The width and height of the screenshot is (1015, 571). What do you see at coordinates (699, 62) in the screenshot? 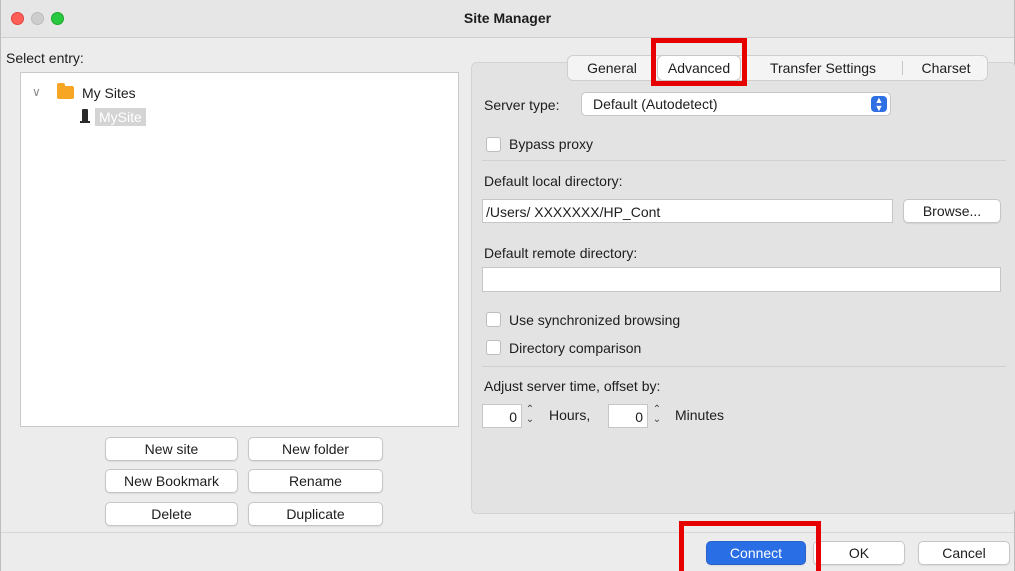
I see `advanced-tab-highlight` at bounding box center [699, 62].